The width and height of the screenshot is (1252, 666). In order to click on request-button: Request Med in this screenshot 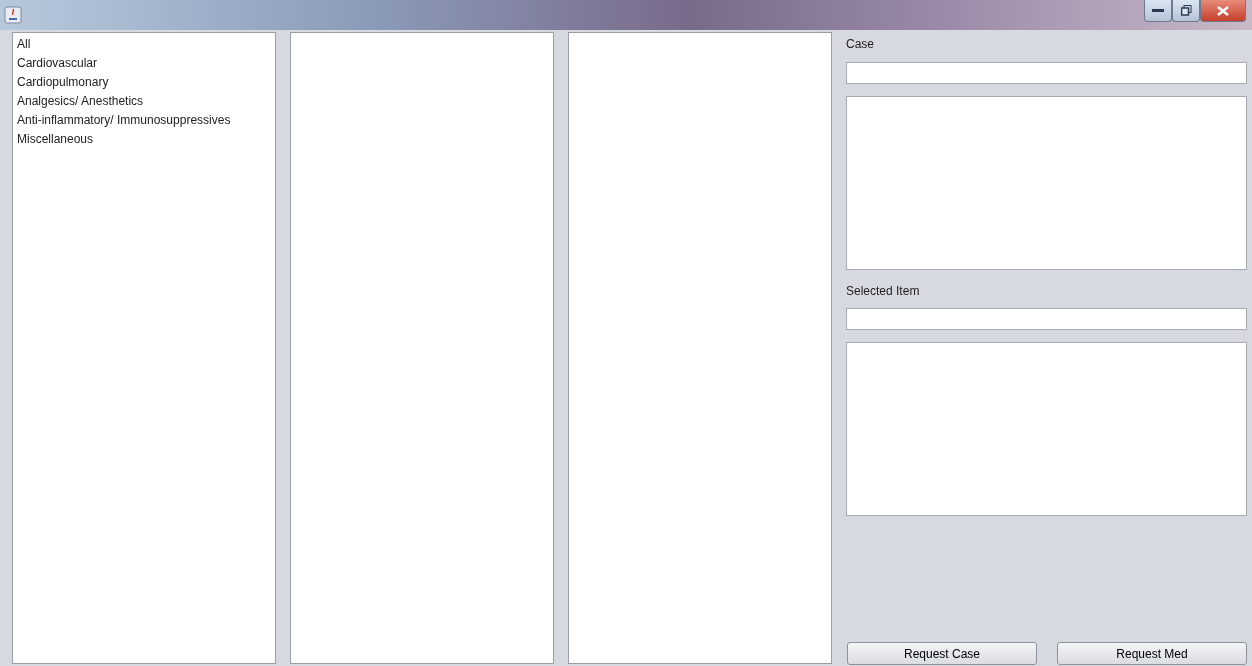, I will do `click(1152, 653)`.